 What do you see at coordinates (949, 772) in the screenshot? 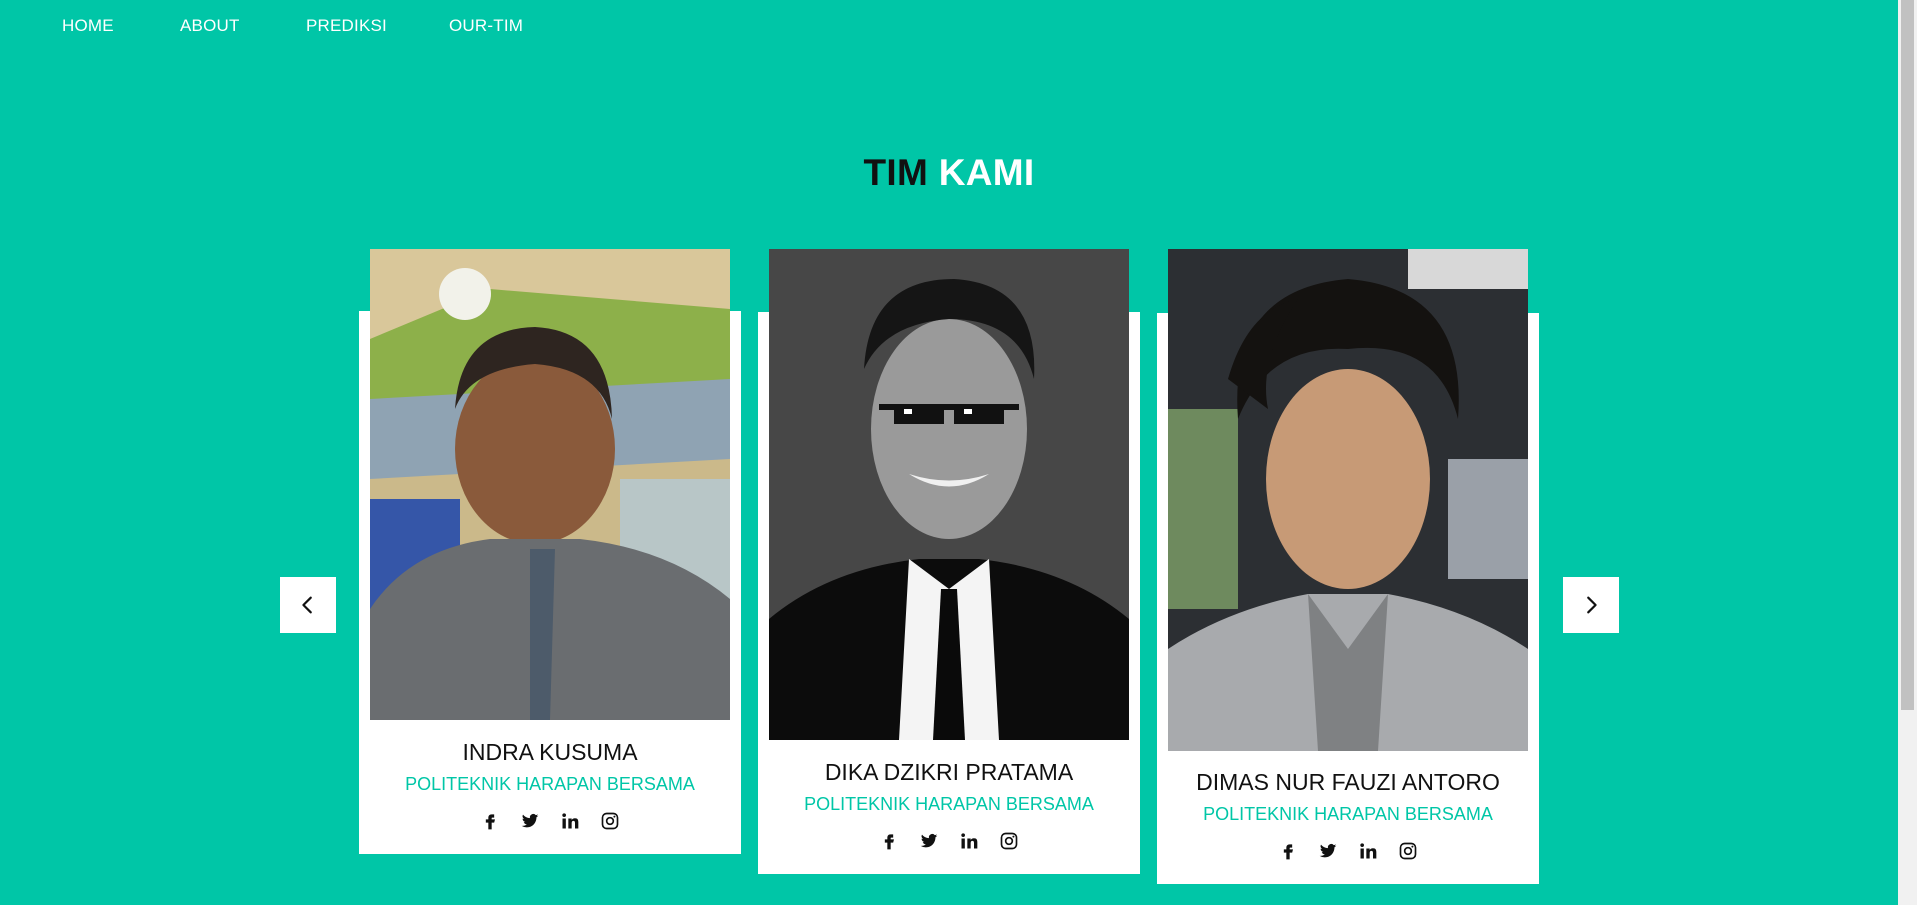
I see `member-name-2: DIKA DZIKRI PRATAMA` at bounding box center [949, 772].